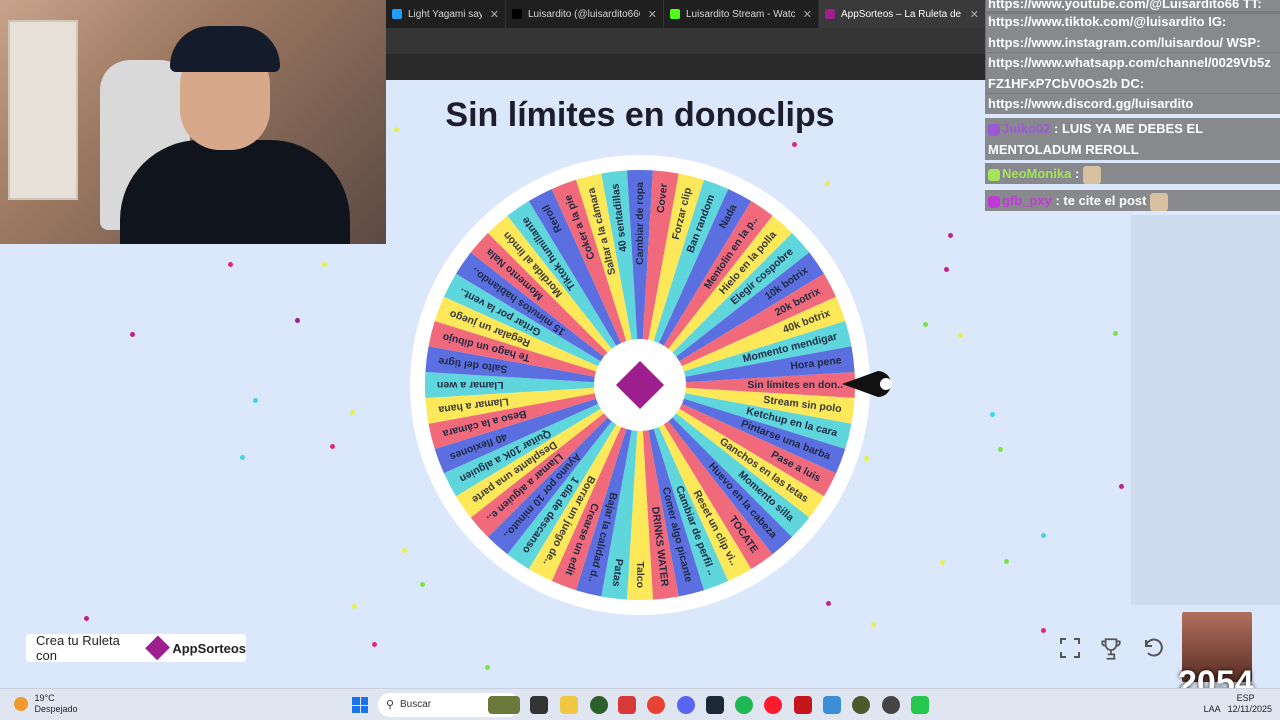 This screenshot has height=720, width=1280. I want to click on task-view-icon, so click(539, 705).